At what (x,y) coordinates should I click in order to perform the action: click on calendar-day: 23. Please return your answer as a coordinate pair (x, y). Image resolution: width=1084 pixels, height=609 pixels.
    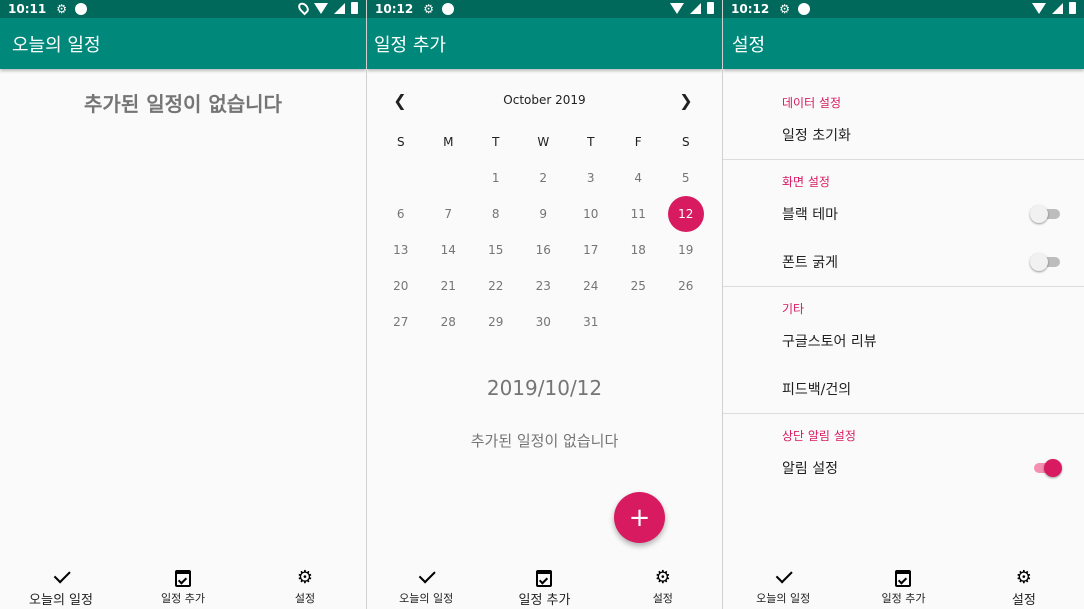
    Looking at the image, I should click on (544, 286).